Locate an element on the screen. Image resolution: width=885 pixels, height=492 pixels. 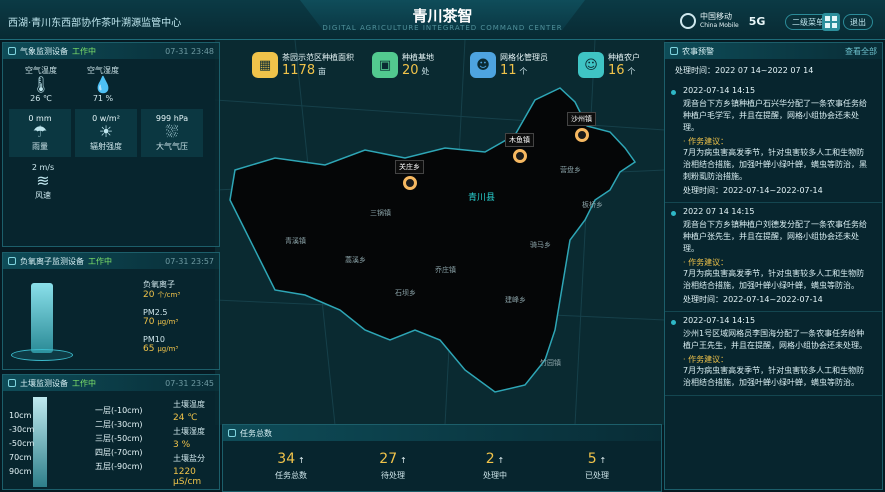
depth-label: -30cm is located at coordinates (22, 429).